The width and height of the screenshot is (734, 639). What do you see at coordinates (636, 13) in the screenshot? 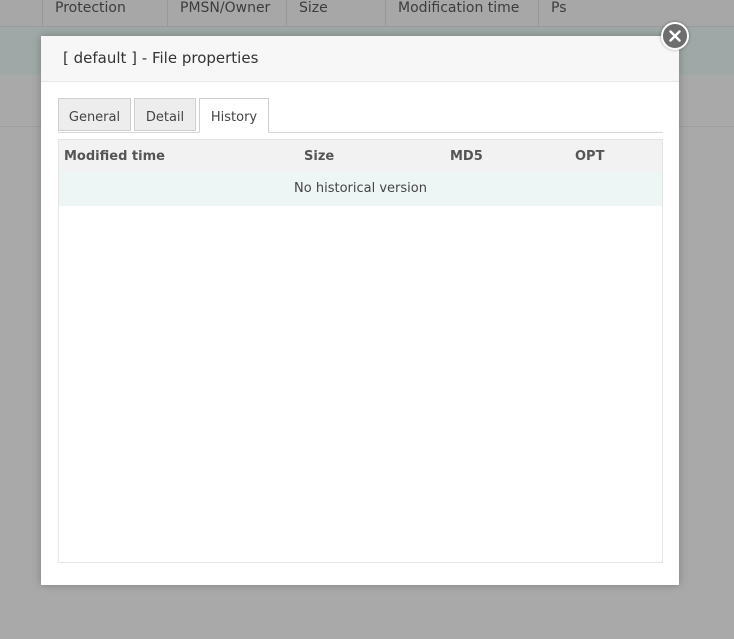
I see `bg-column-ps: Ps` at bounding box center [636, 13].